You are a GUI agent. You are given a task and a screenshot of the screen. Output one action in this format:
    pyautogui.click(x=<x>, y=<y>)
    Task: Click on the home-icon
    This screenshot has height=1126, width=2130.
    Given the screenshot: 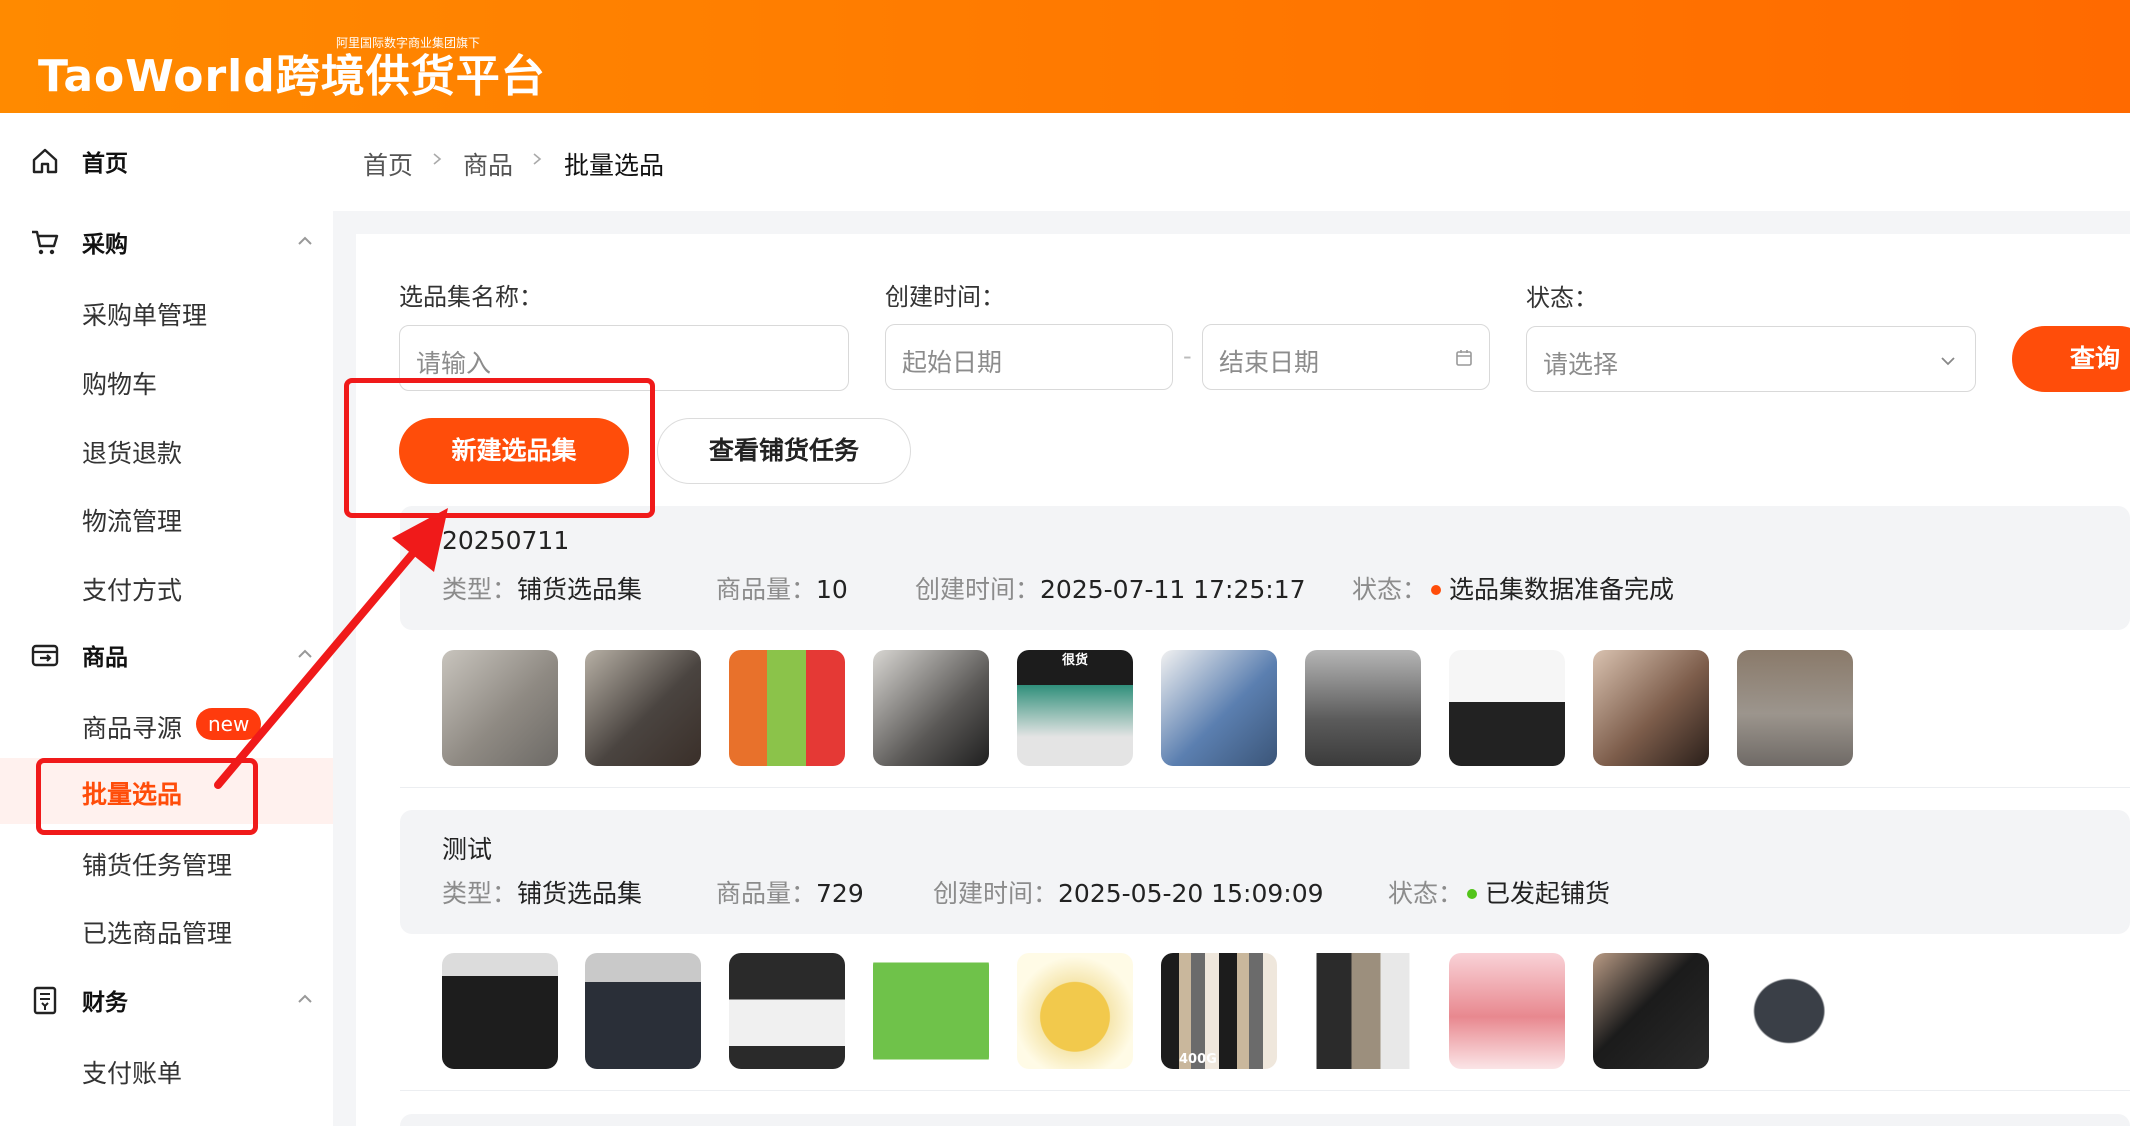 What is the action you would take?
    pyautogui.click(x=45, y=161)
    